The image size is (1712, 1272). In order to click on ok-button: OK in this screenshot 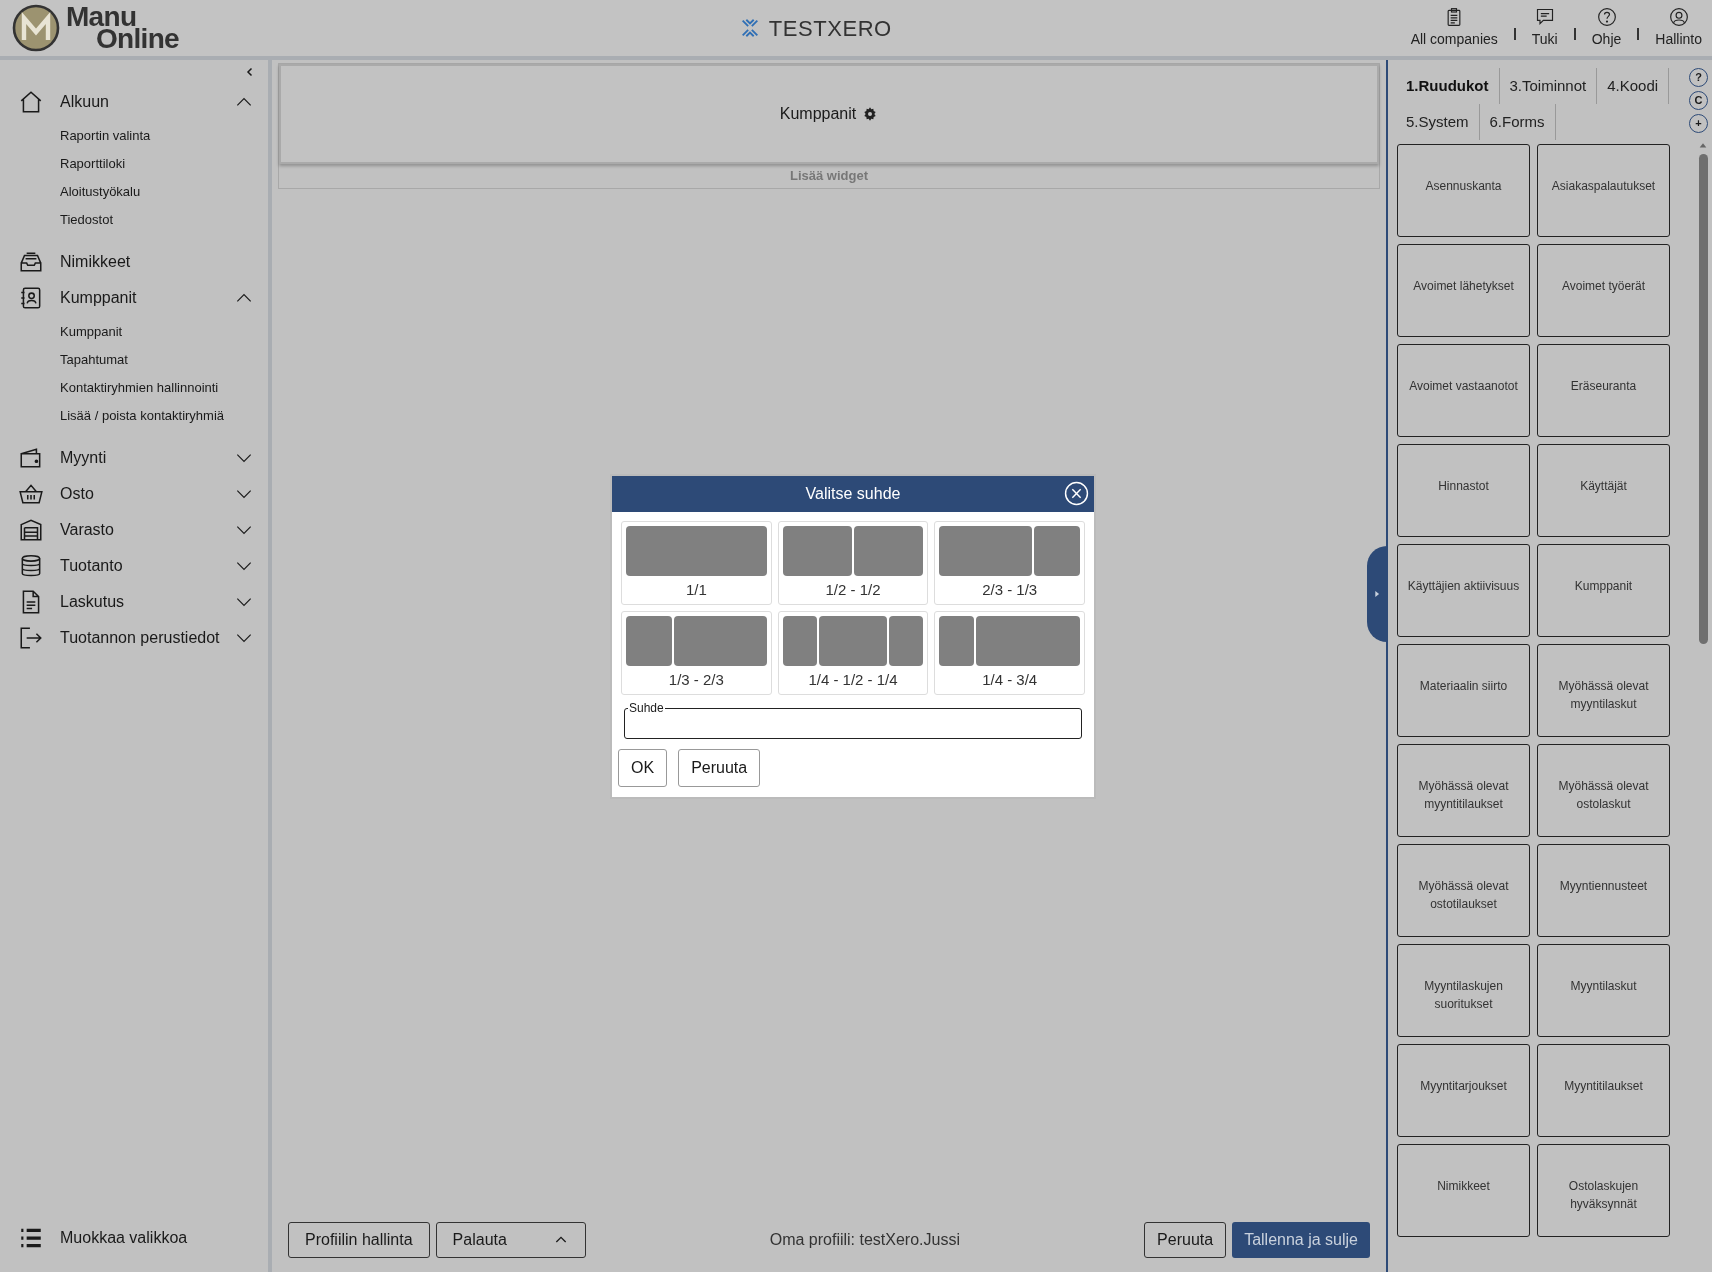, I will do `click(643, 768)`.